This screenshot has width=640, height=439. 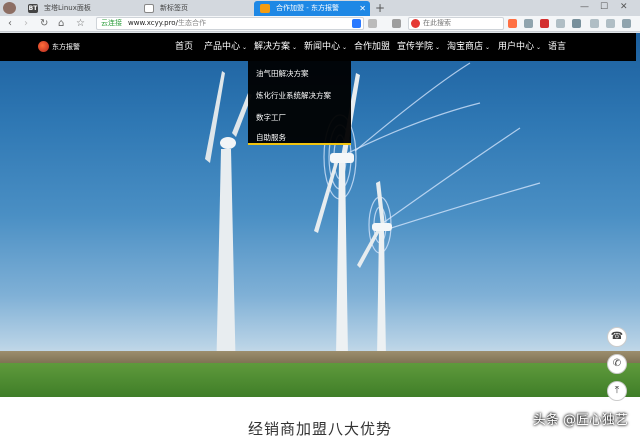 What do you see at coordinates (44, 24) in the screenshot?
I see `reload-icon: ↻` at bounding box center [44, 24].